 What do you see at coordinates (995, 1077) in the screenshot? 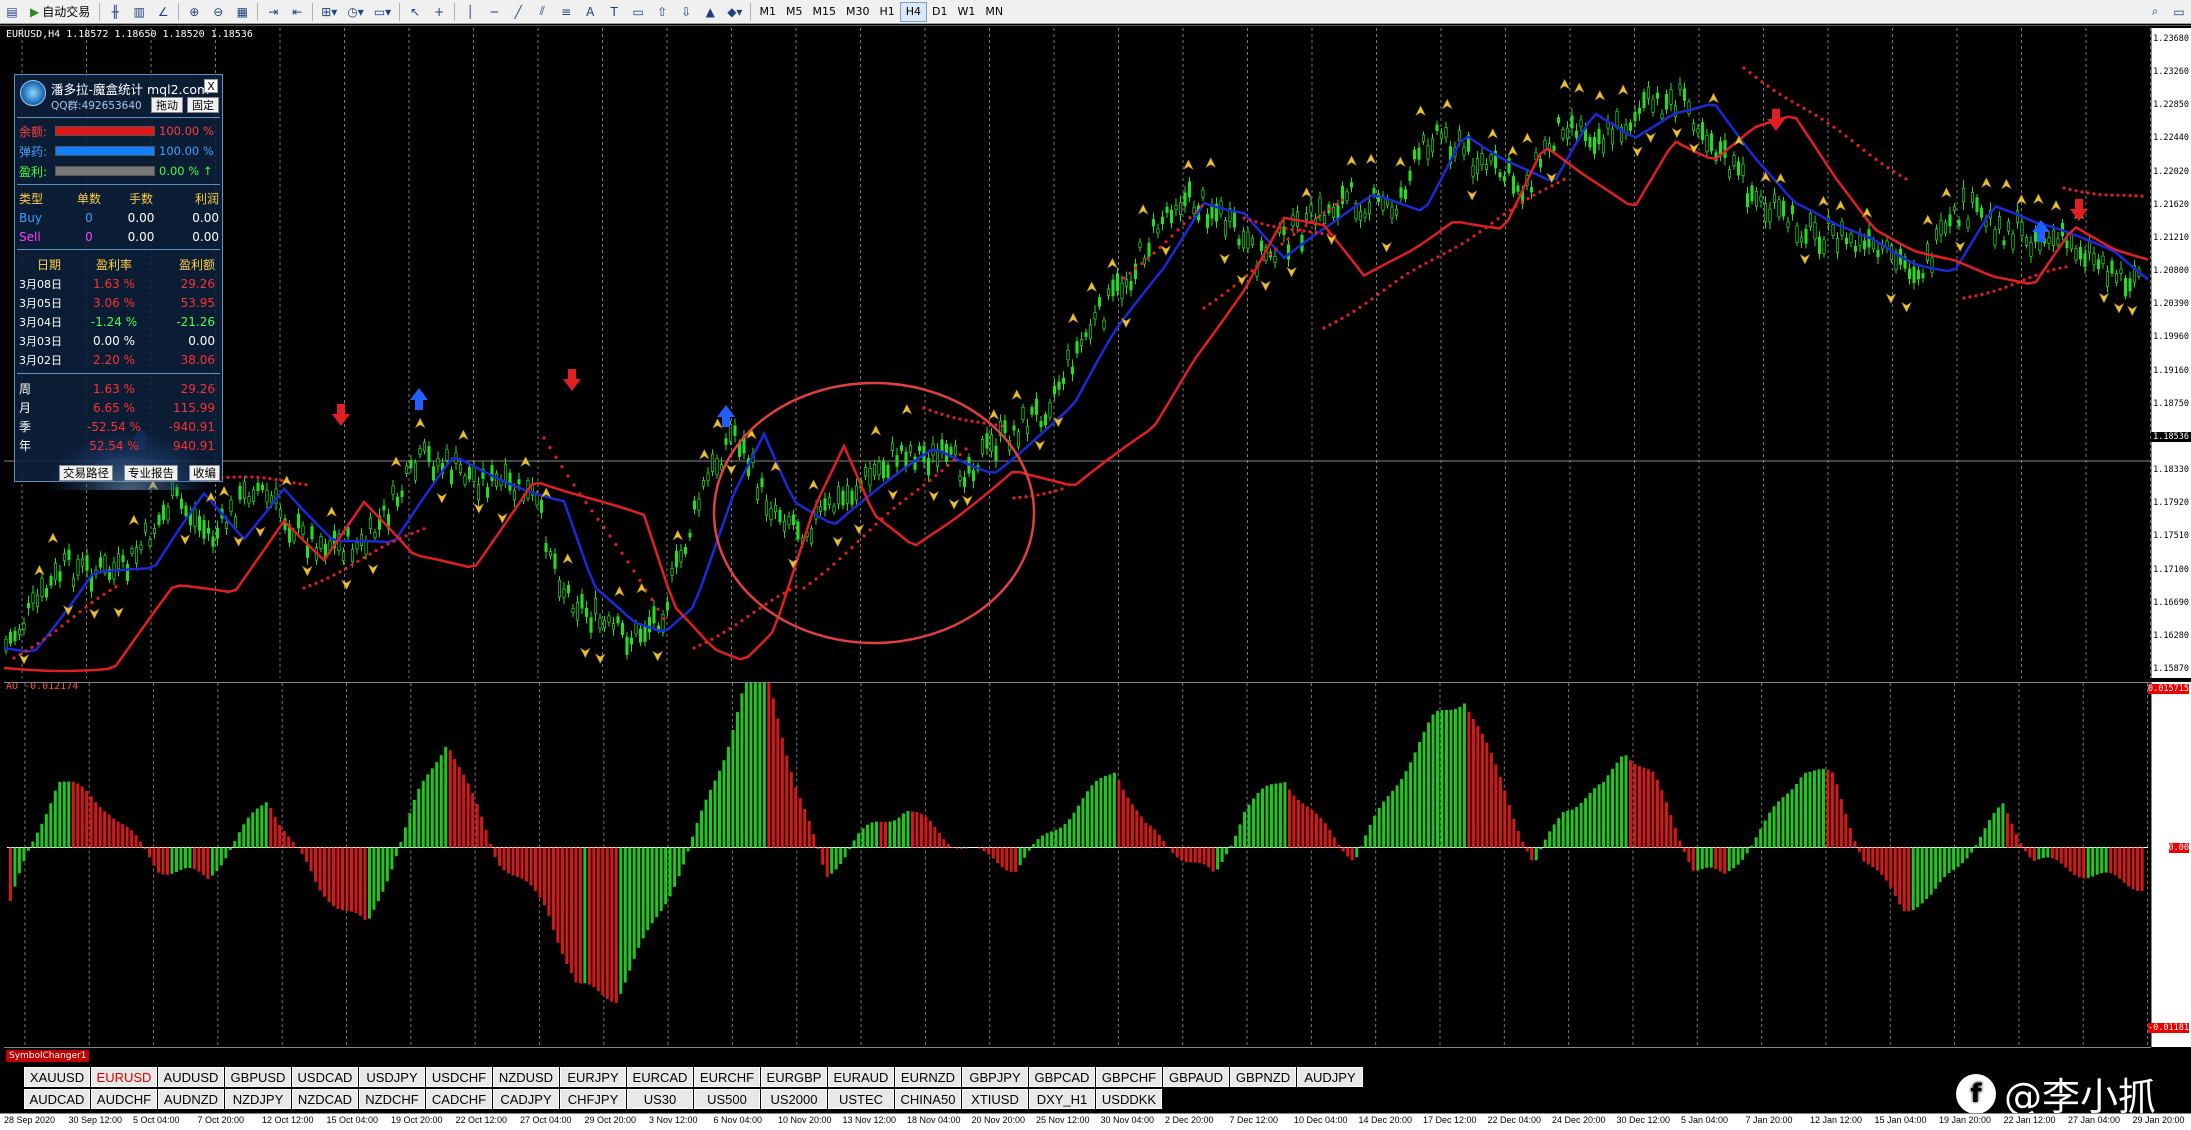
I see `symbol-button-gbpjpy: GBPJPY` at bounding box center [995, 1077].